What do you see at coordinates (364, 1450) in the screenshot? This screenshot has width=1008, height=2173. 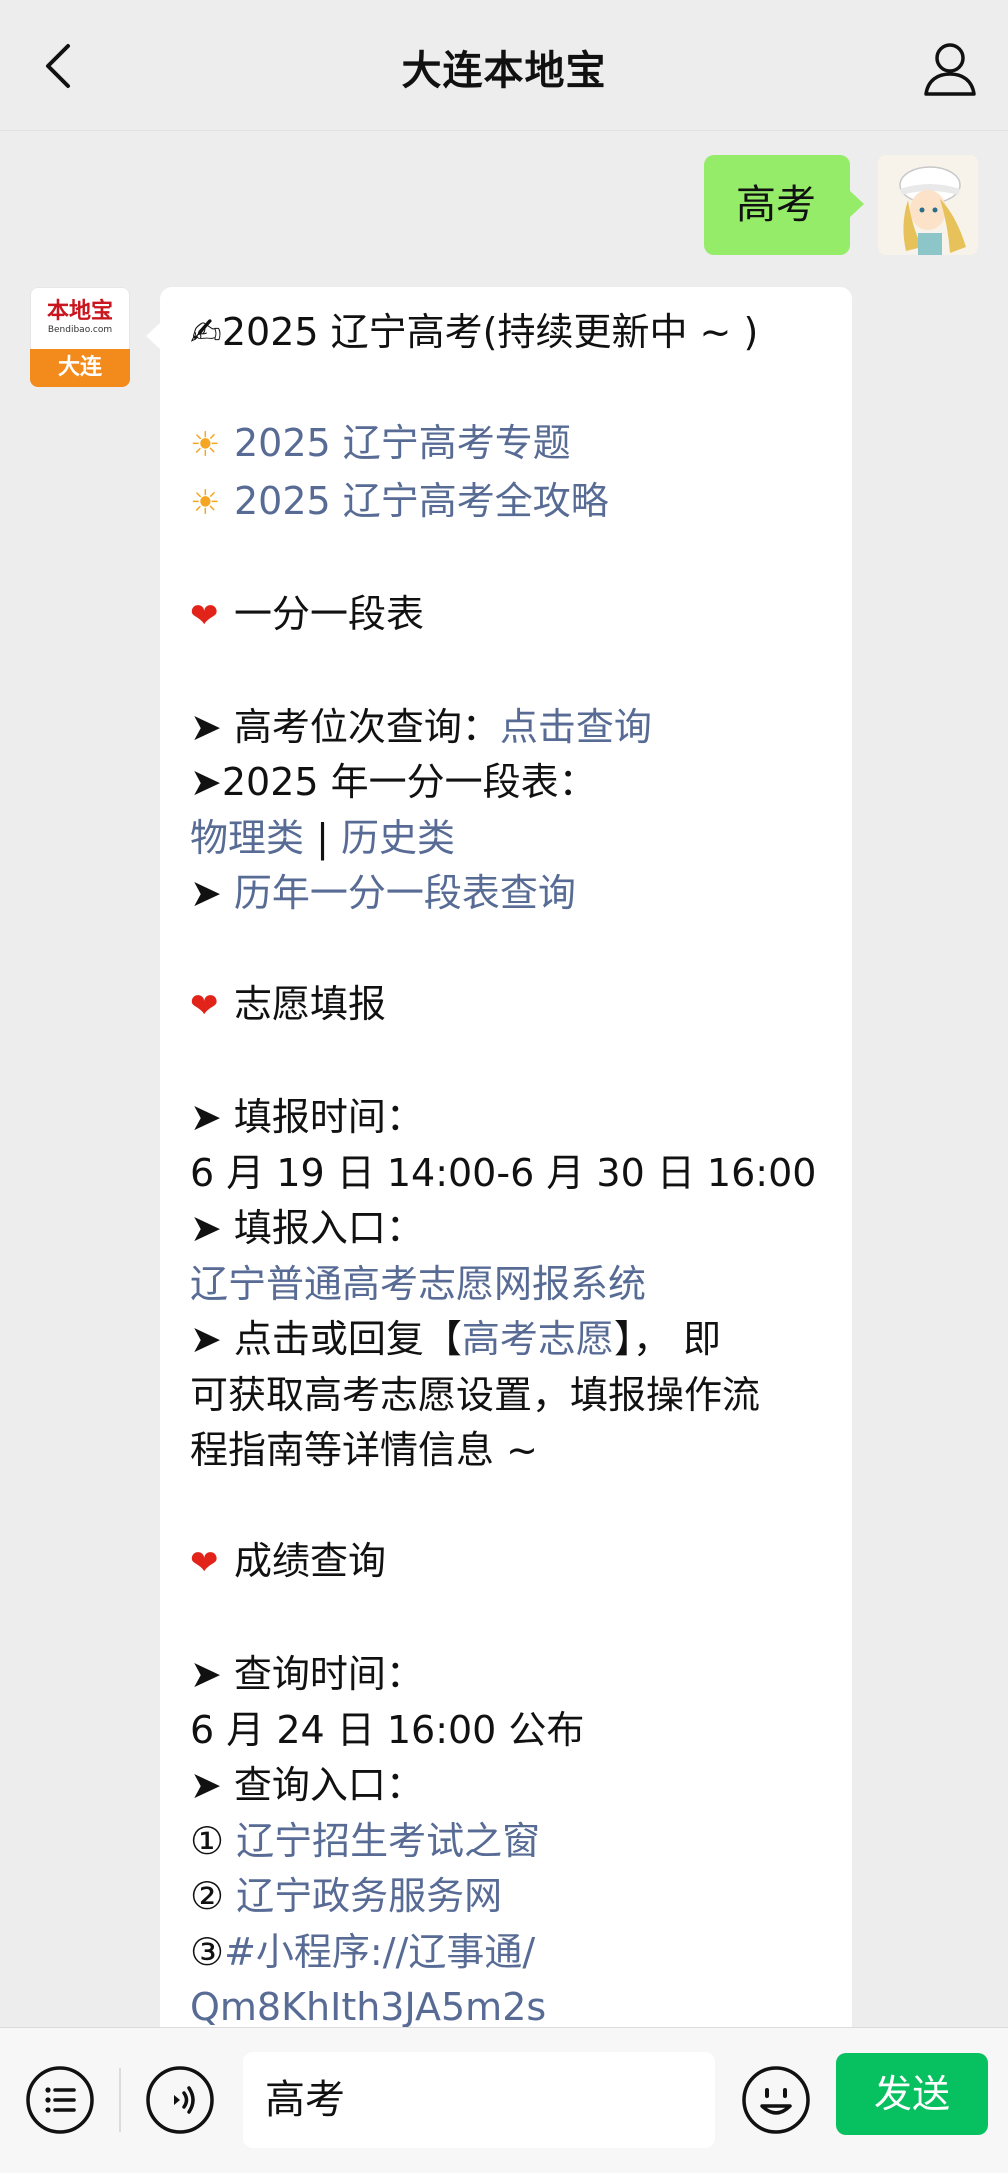 I see `reply-line-3: 程指南等详情信息 ~` at bounding box center [364, 1450].